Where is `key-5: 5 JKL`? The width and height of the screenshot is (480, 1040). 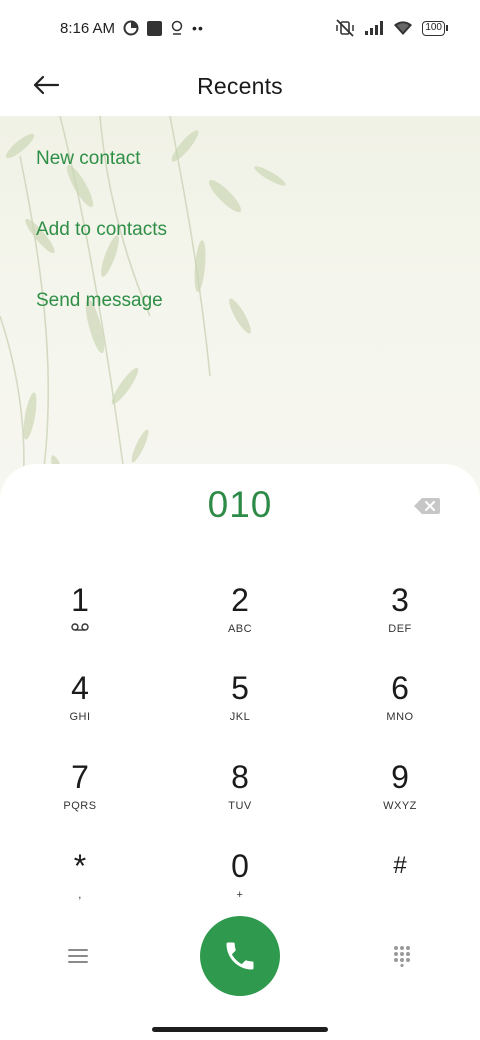
key-5: 5 JKL is located at coordinates (240, 704).